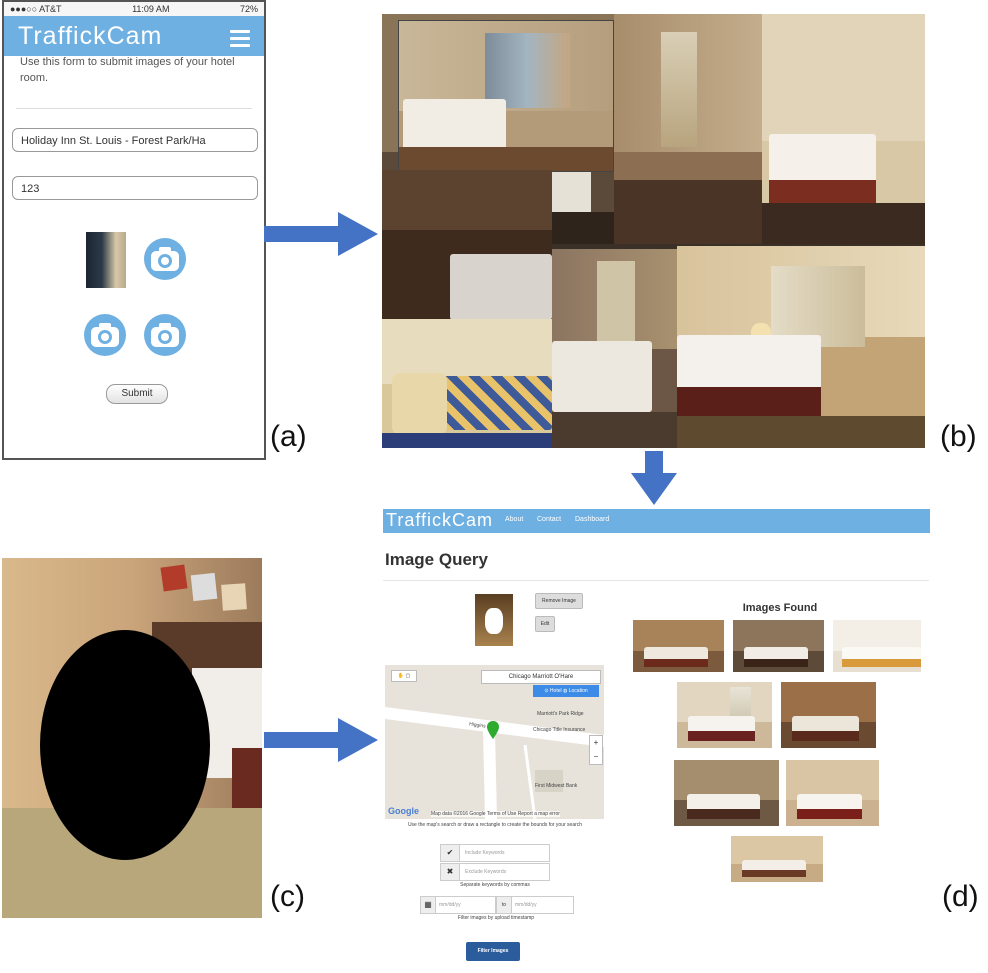 This screenshot has width=988, height=973. What do you see at coordinates (494, 620) in the screenshot?
I see `query-image-thumbnail` at bounding box center [494, 620].